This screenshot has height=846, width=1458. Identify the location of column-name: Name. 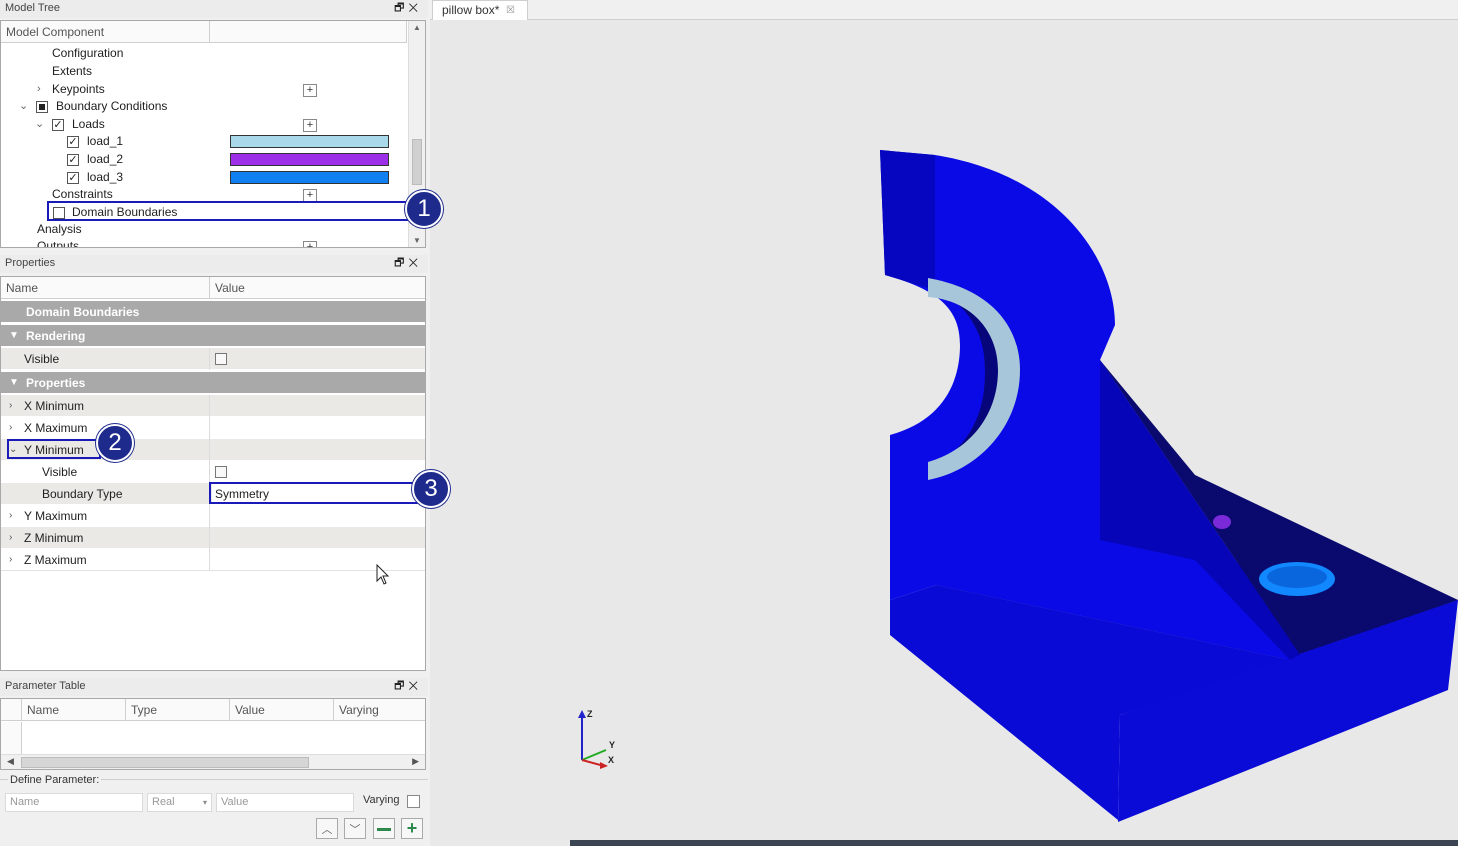
(105, 288).